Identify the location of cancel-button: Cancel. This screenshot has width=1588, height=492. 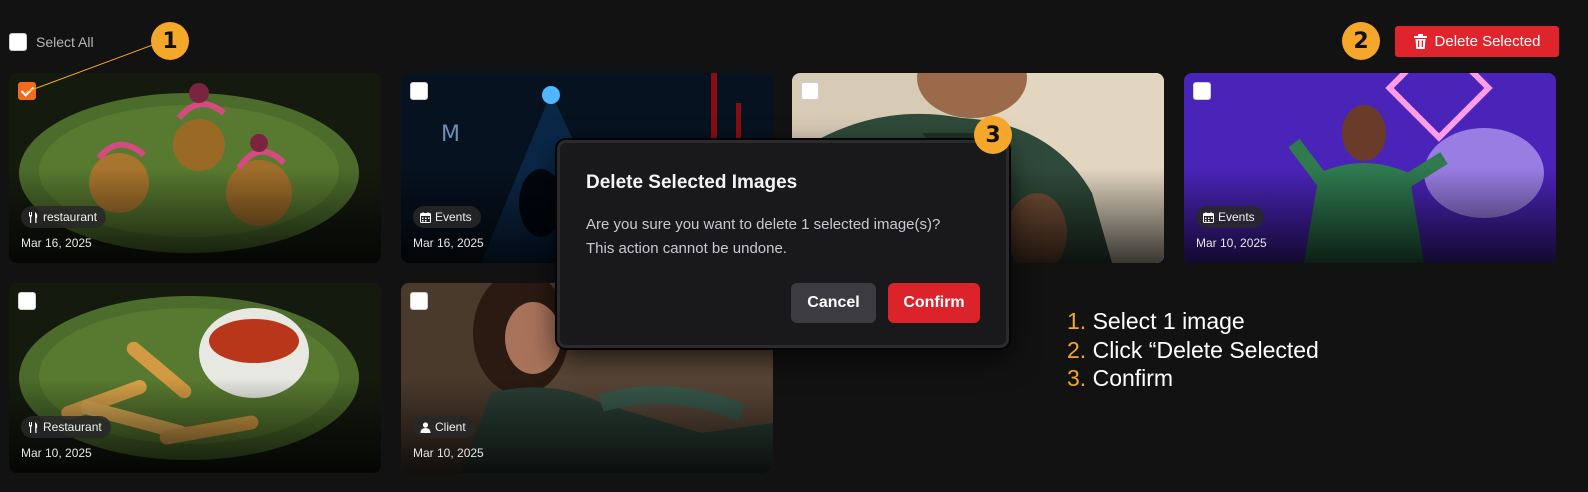
(833, 303).